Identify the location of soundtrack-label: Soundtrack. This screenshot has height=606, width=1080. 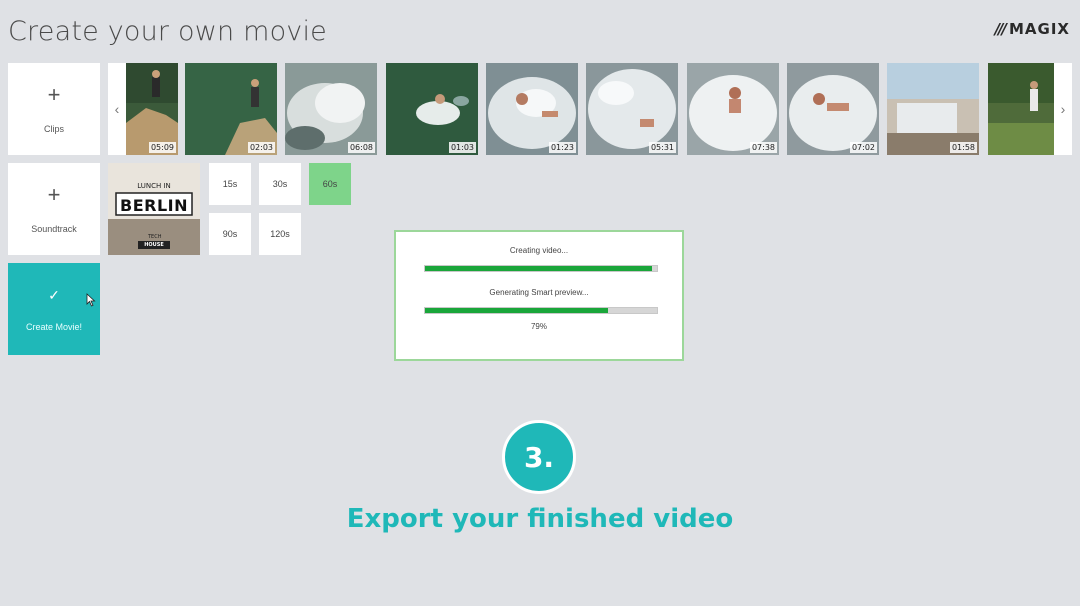
(54, 229).